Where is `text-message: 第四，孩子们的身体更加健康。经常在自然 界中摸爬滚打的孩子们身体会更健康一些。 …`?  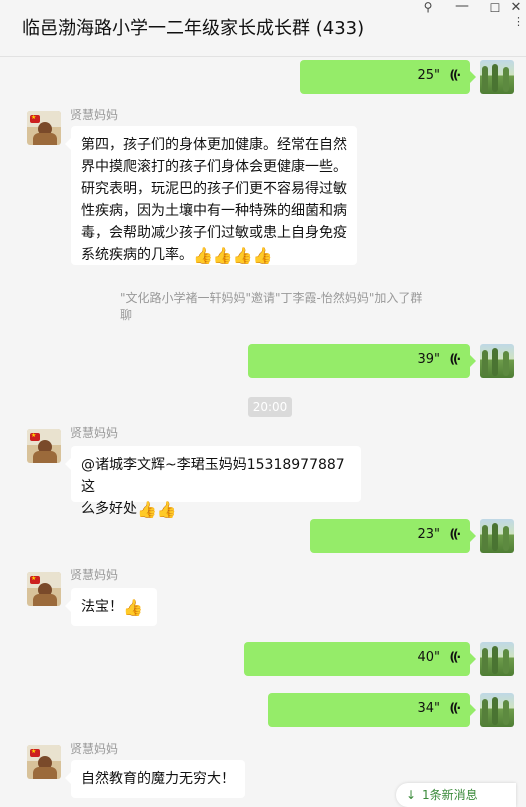 text-message: 第四，孩子们的身体更加健康。经常在自然 界中摸爬滚打的孩子们身体会更健康一些。 … is located at coordinates (211, 195).